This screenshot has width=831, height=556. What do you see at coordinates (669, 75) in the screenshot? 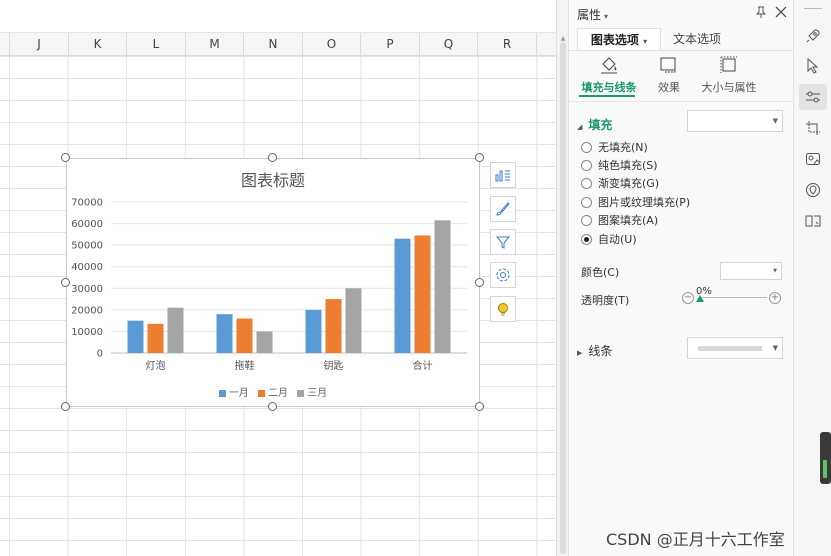
I see `subtab-effects: 效果` at bounding box center [669, 75].